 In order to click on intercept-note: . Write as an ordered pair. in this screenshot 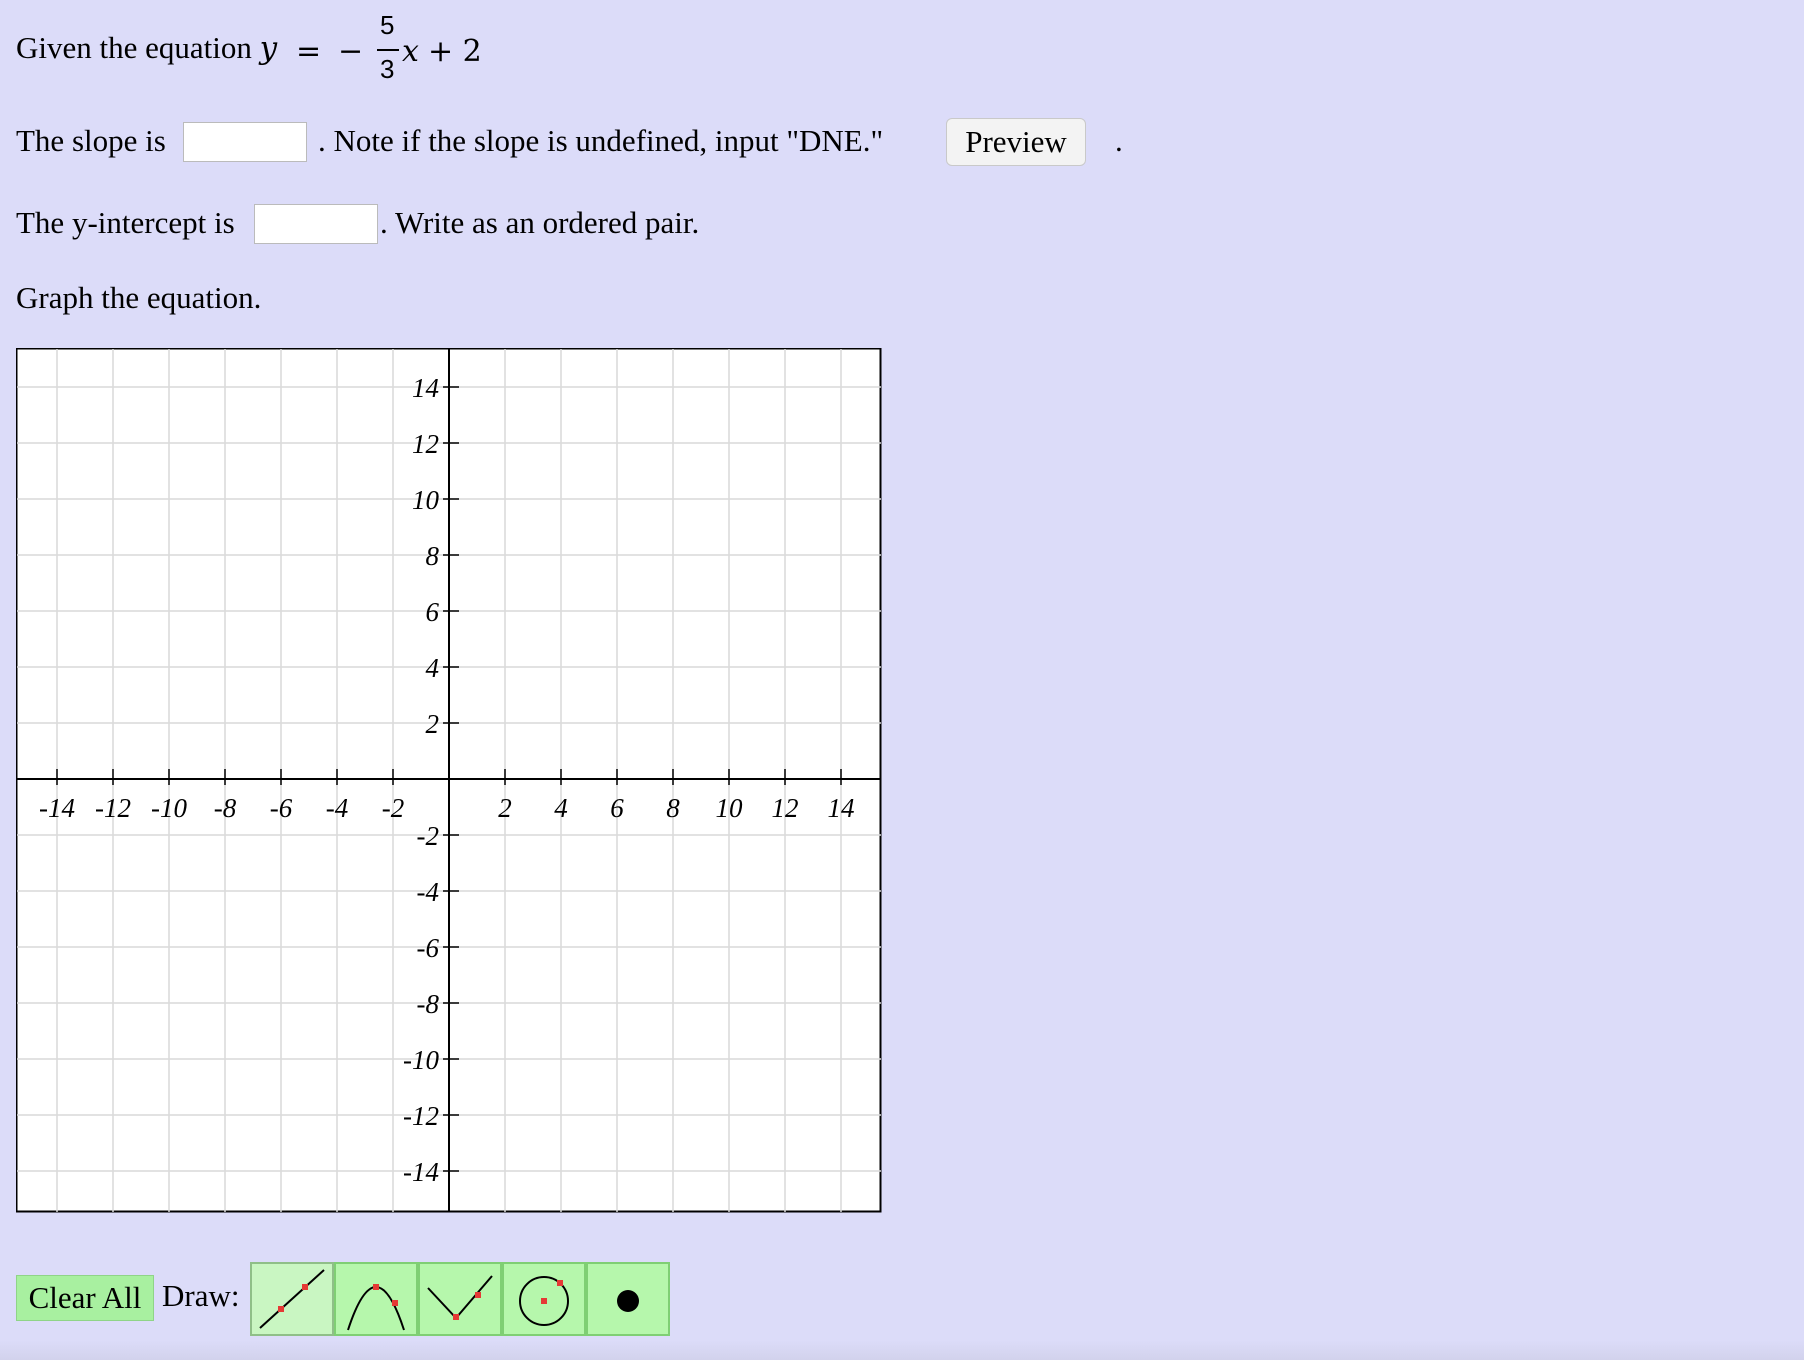, I will do `click(540, 222)`.